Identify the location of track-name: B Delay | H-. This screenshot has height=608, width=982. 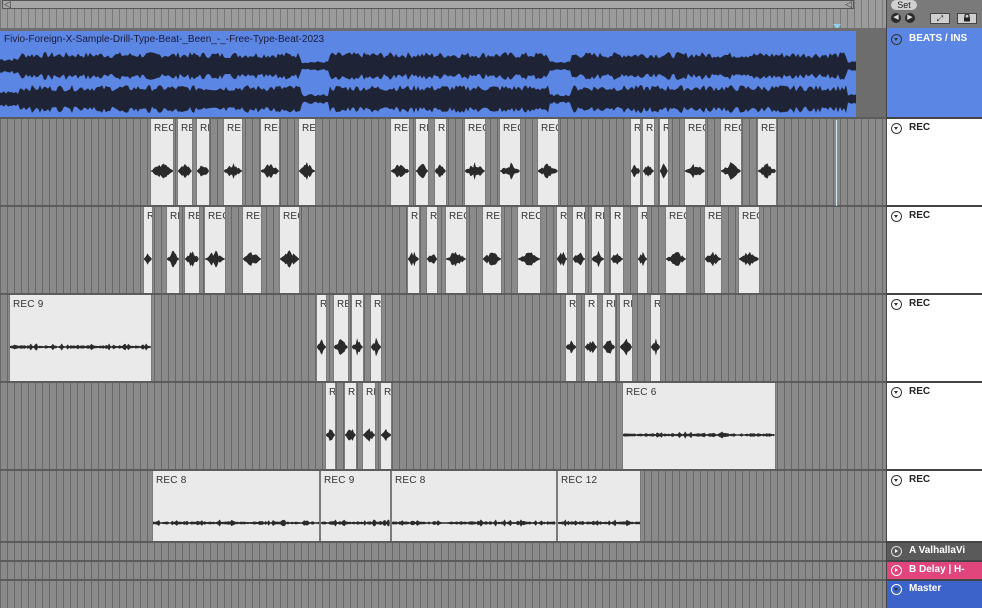
(937, 569).